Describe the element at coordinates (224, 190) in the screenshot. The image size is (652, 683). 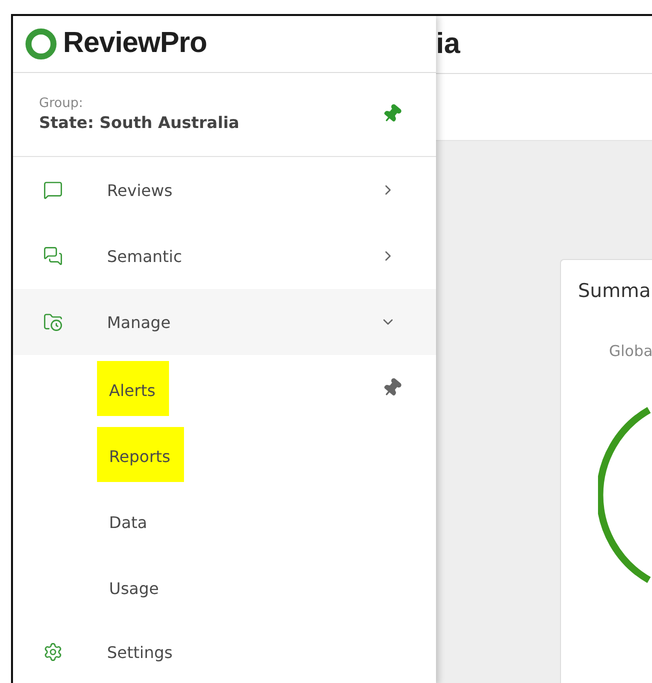
I see `menu-item: Reviews` at that location.